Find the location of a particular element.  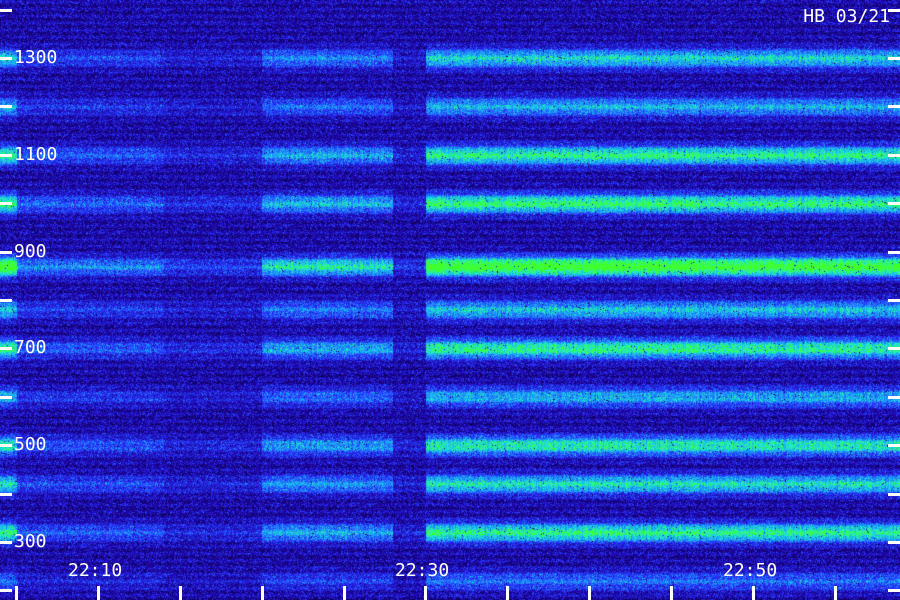

y-tick-label: 500 is located at coordinates (30, 444).